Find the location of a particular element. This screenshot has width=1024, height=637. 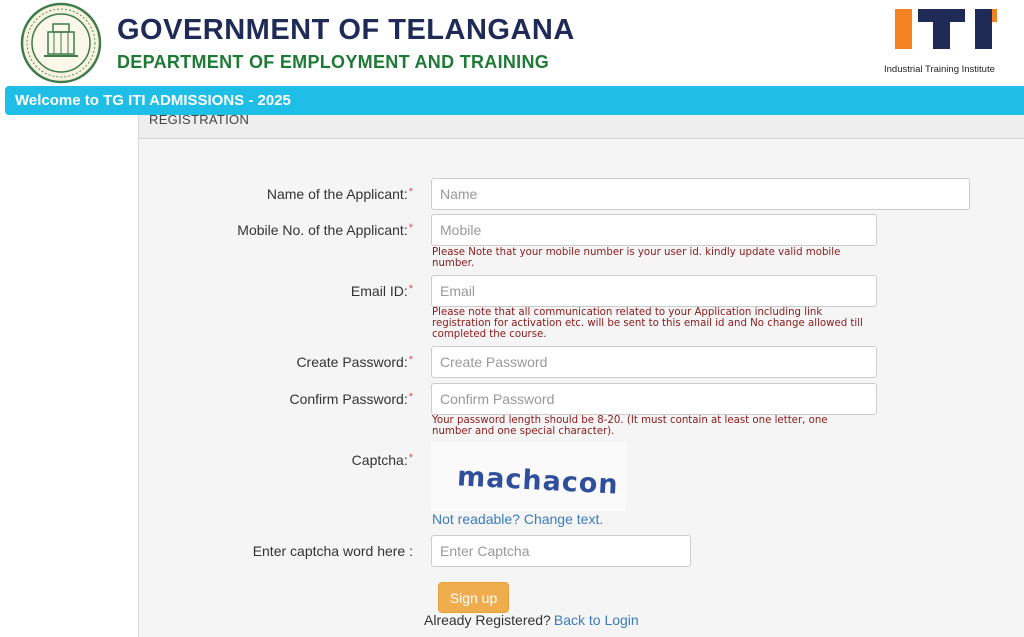

name-label: Name of the Applicant:* is located at coordinates (340, 194).